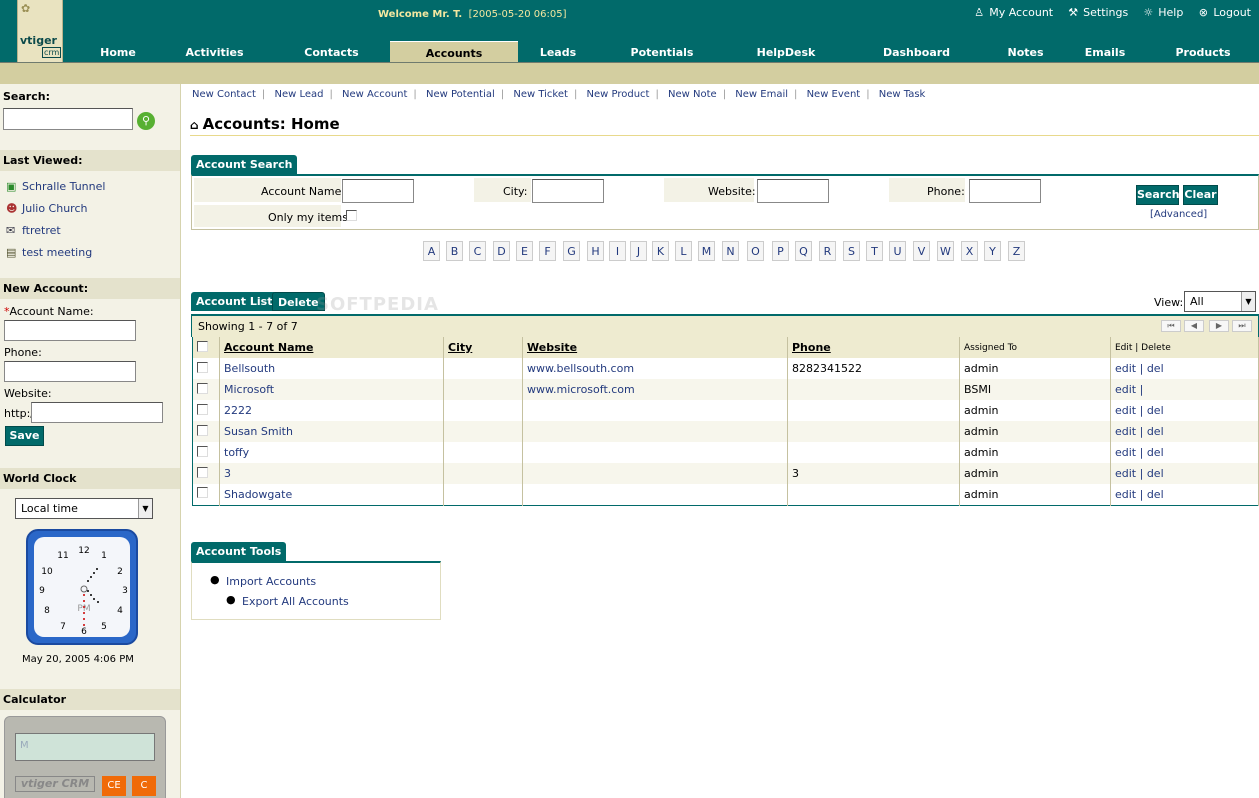 The height and width of the screenshot is (798, 1259). Describe the element at coordinates (1005, 191) in the screenshot. I see `search-phone-input` at that location.